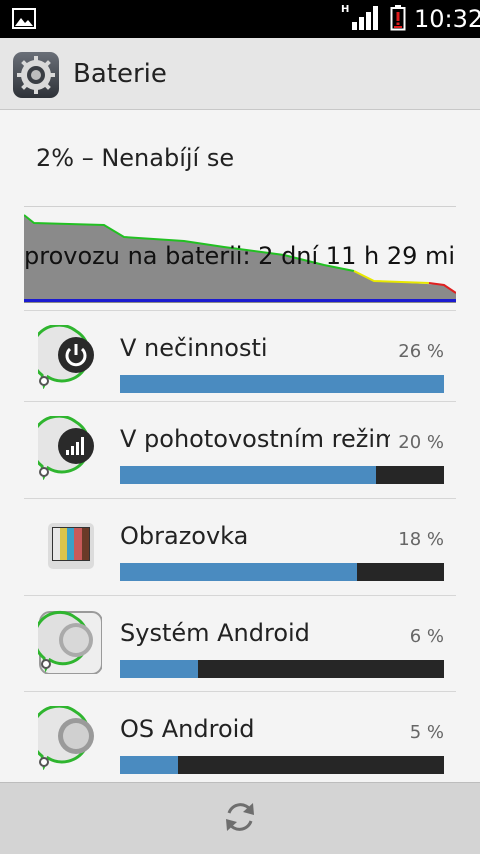 This screenshot has width=480, height=854. I want to click on usage-item-percent: 26 %, so click(421, 351).